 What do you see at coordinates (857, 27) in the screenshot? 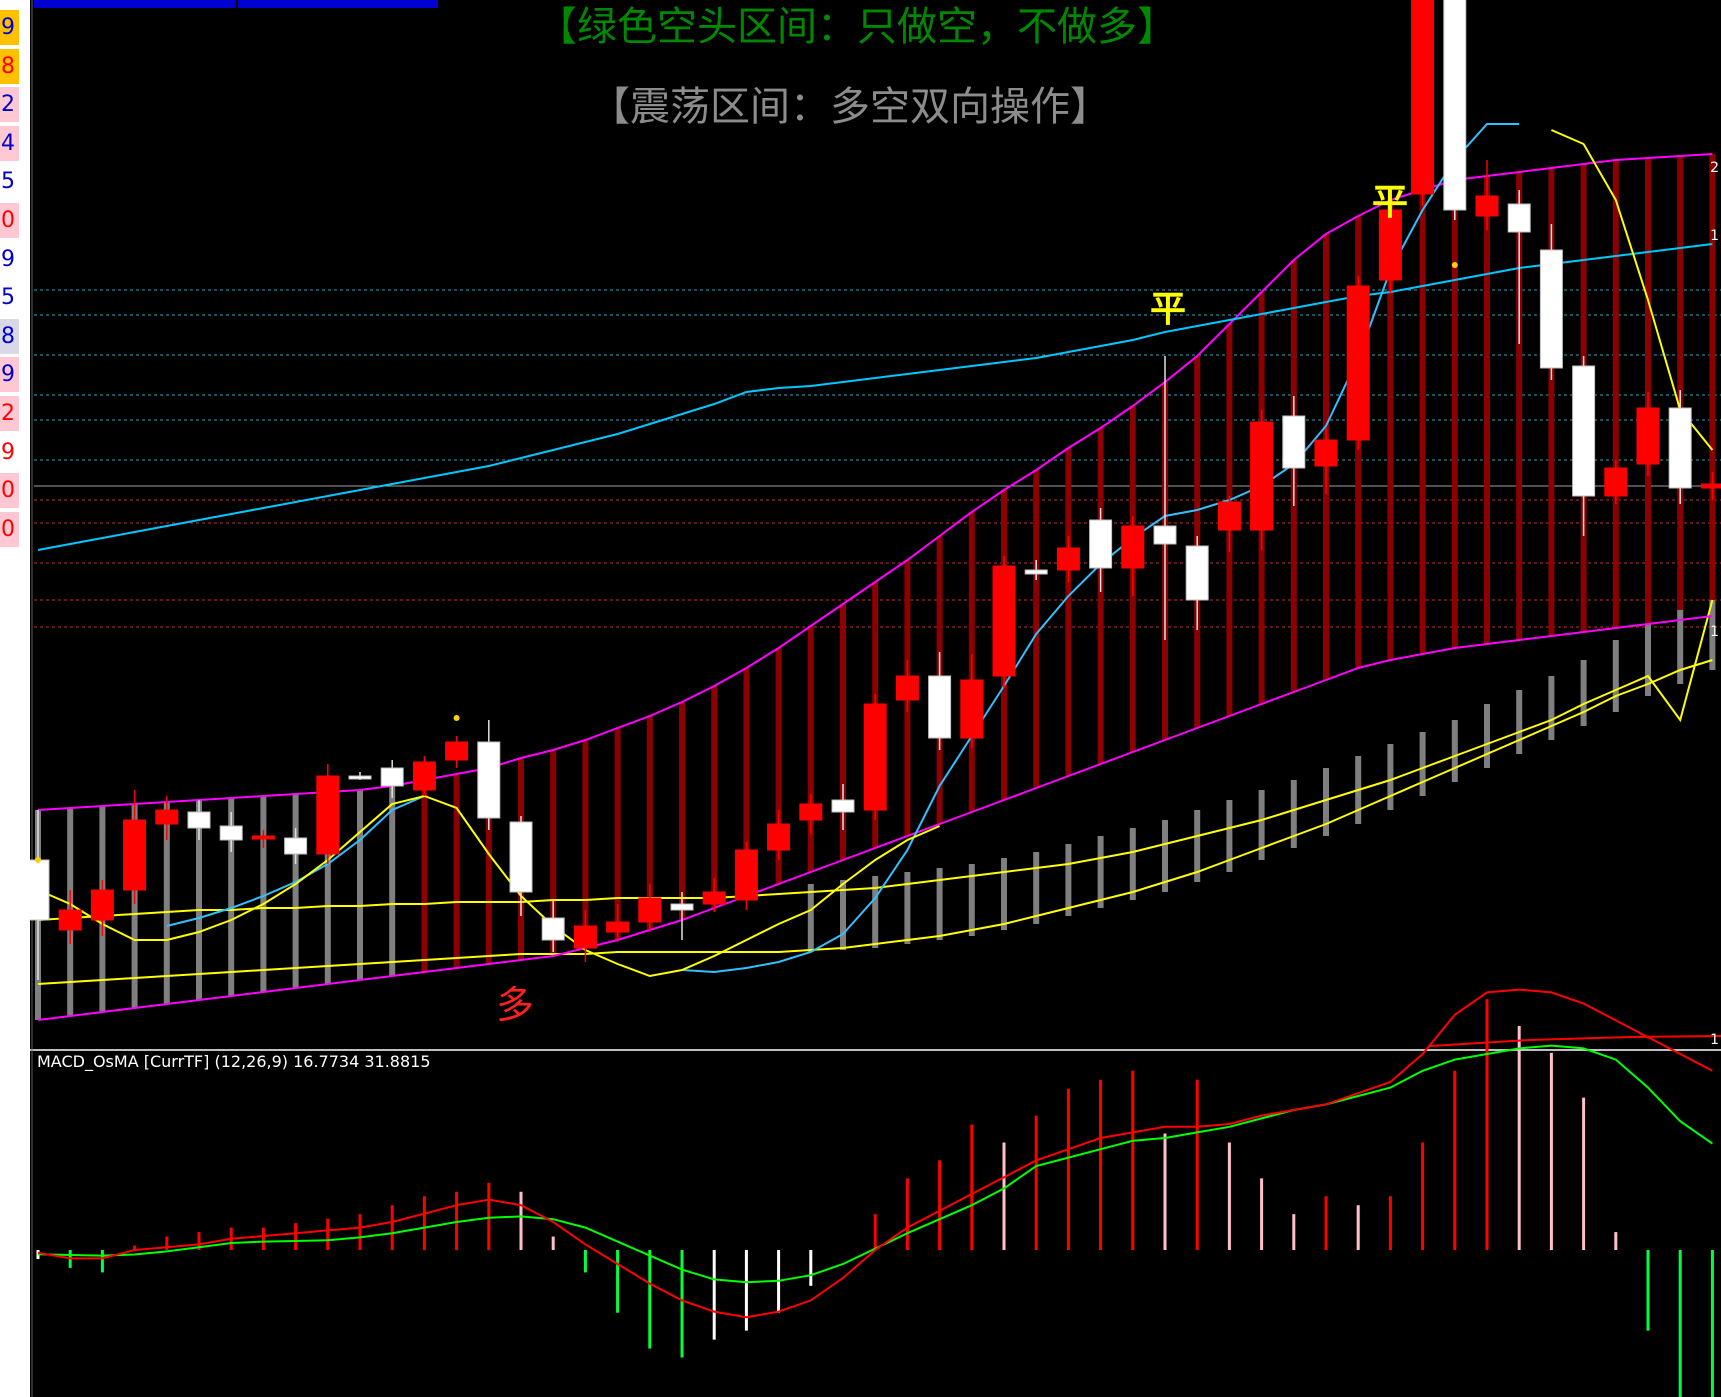
I see `bear-zone-title: 【绿色空头区间：只做空，不做多】` at bounding box center [857, 27].